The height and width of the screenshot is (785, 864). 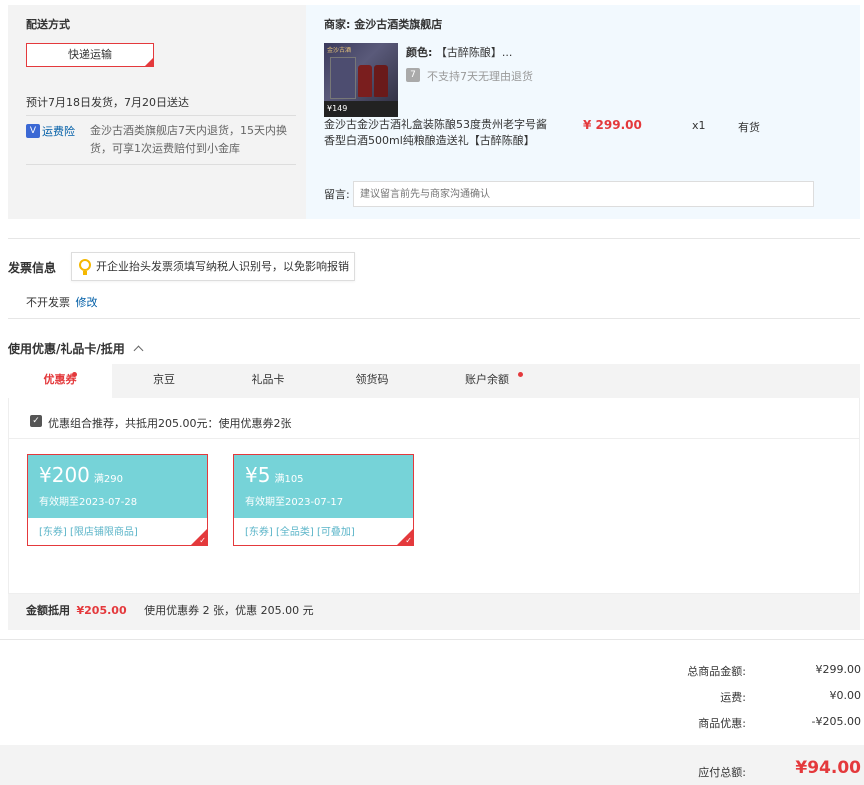 I want to click on invoice-title: 发票信息, so click(x=32, y=268).